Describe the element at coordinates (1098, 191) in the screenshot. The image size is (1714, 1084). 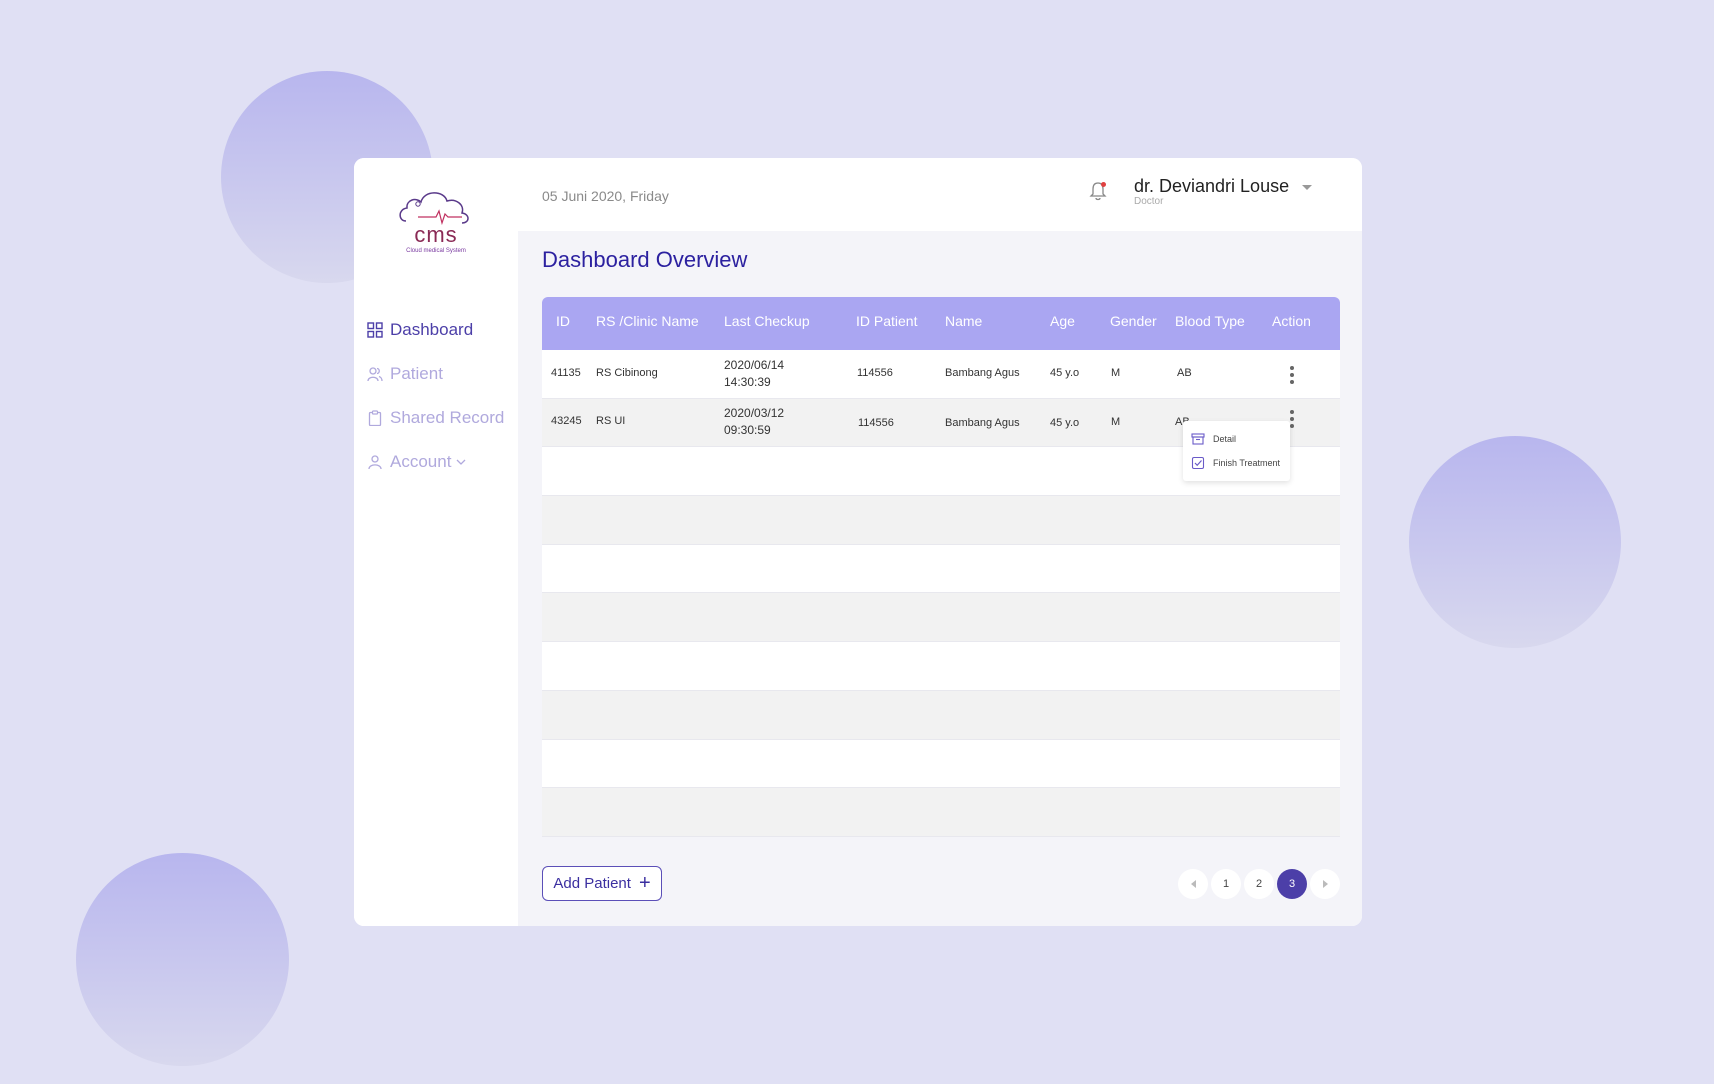
I see `notification-bell-icon` at that location.